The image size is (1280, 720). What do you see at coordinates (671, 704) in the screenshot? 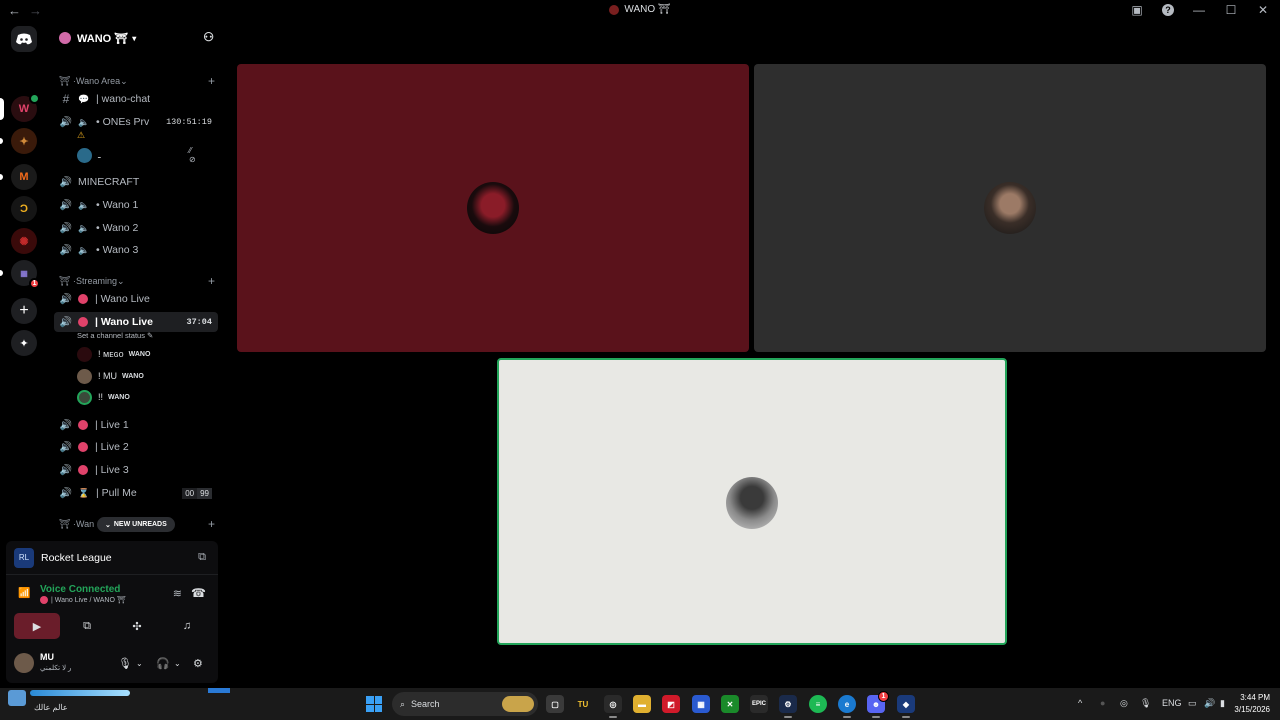
I see `amd-icon: ◩` at bounding box center [671, 704].